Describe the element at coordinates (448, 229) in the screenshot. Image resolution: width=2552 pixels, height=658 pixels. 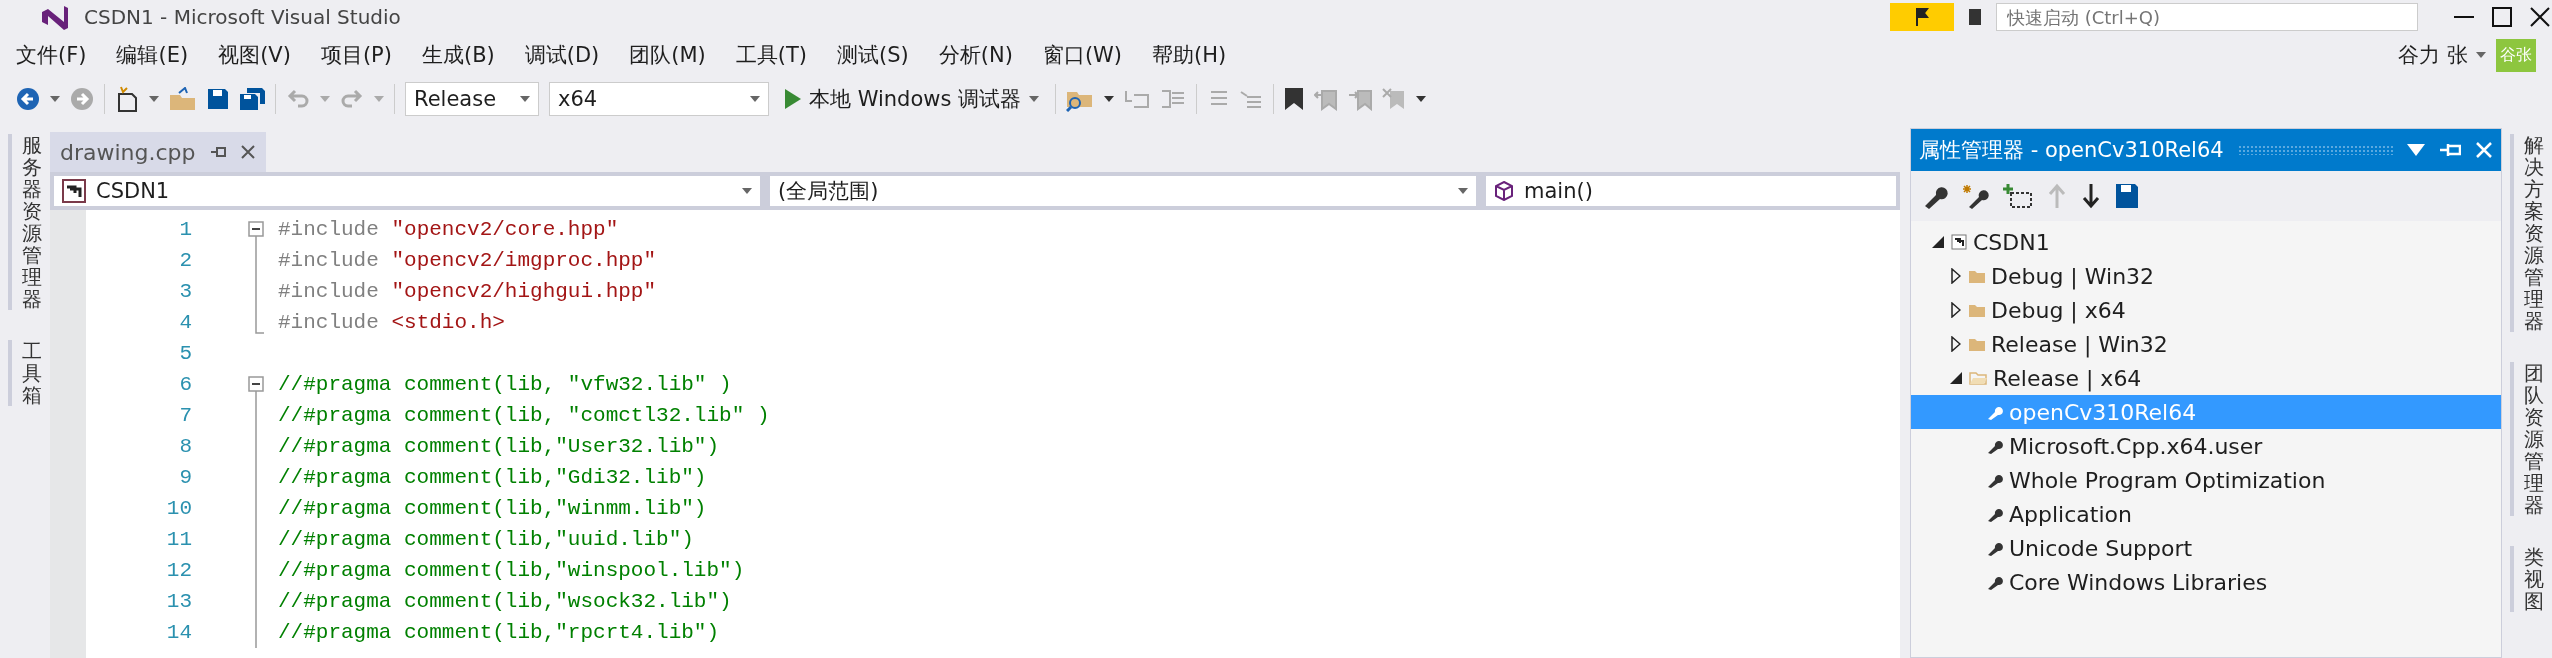
I see `code-line: #include "opencv2/core.hpp"` at that location.